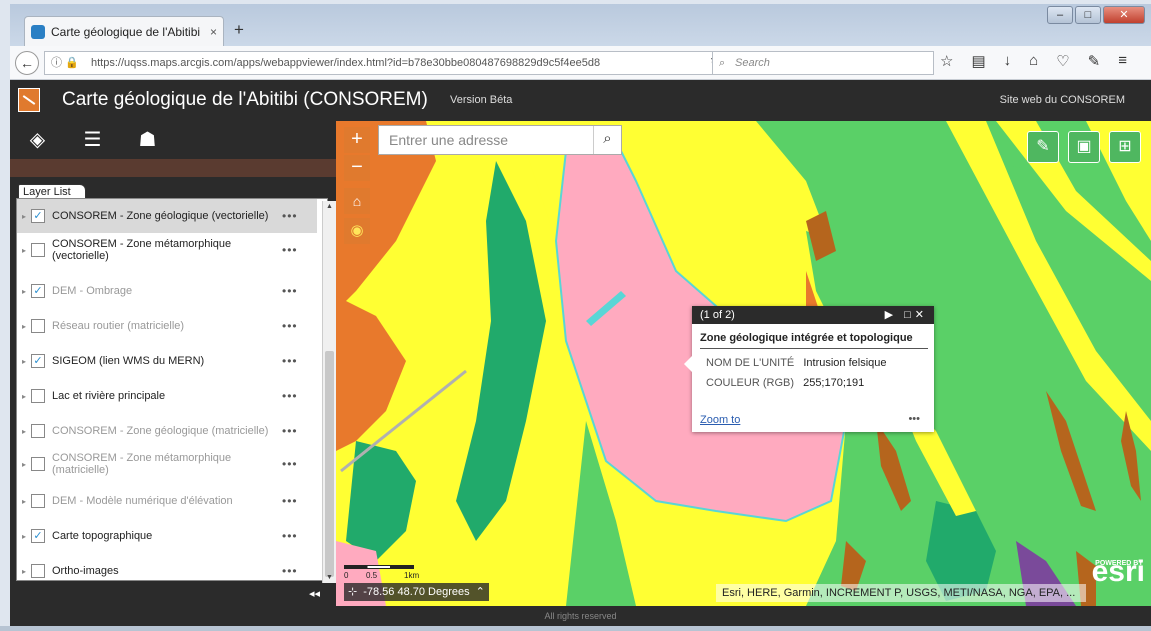 The width and height of the screenshot is (1151, 631). I want to click on search-icon: ⌕, so click(722, 63).